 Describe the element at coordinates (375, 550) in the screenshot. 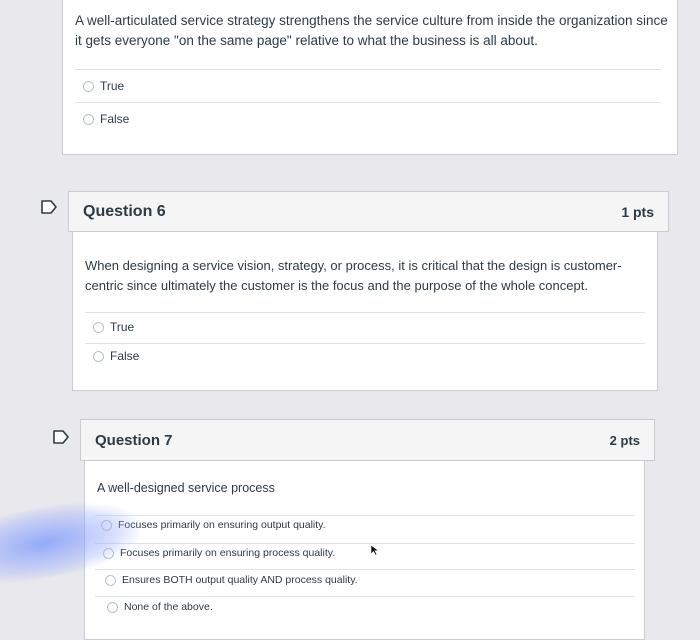

I see `mouse-cursor-icon` at that location.